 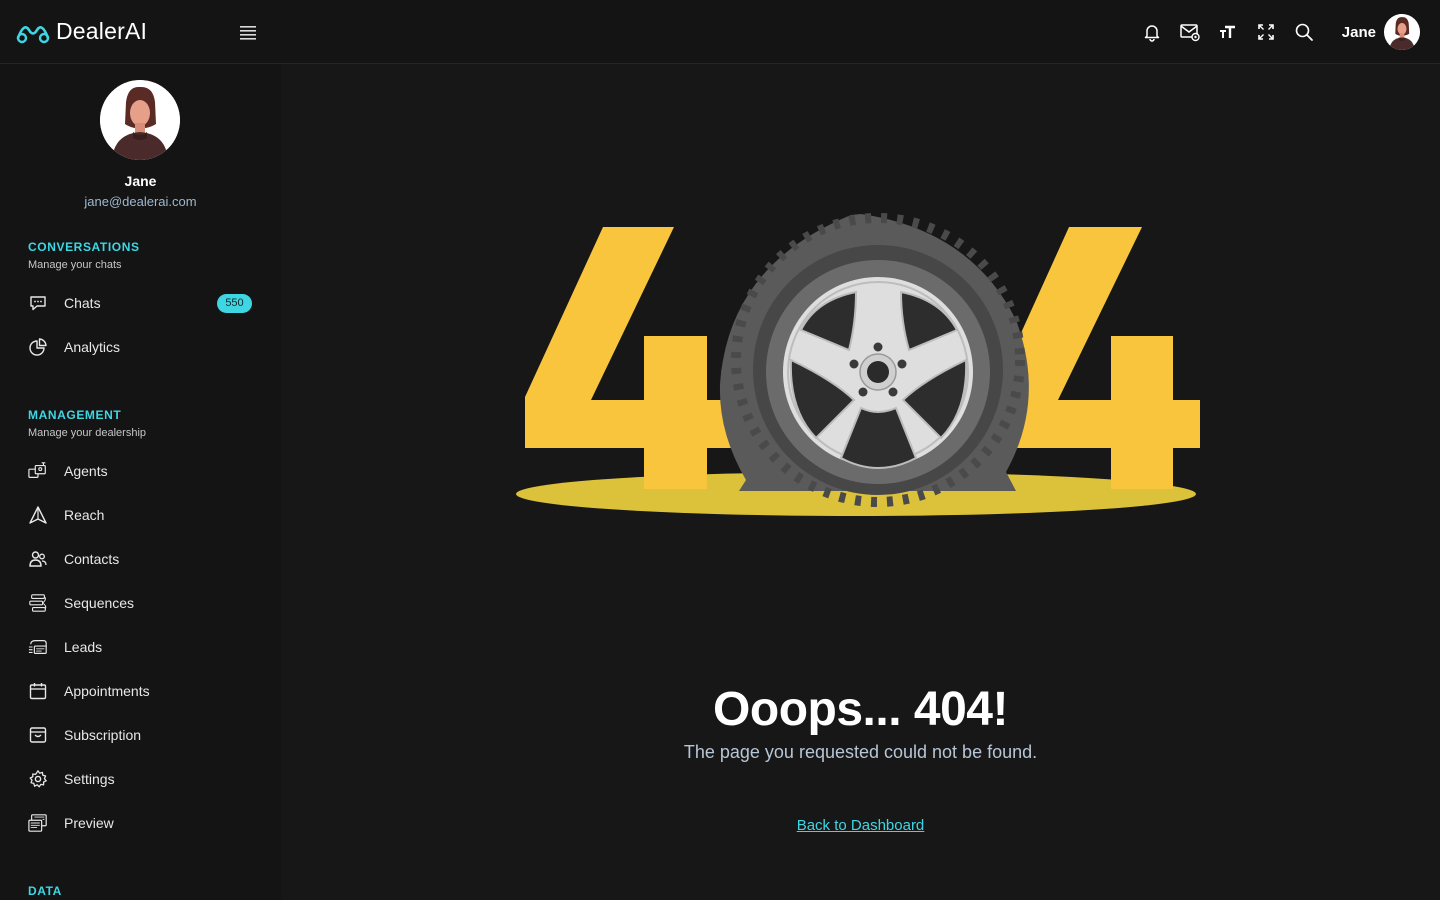 I want to click on sidebar-item-leads: Leads, so click(x=141, y=647).